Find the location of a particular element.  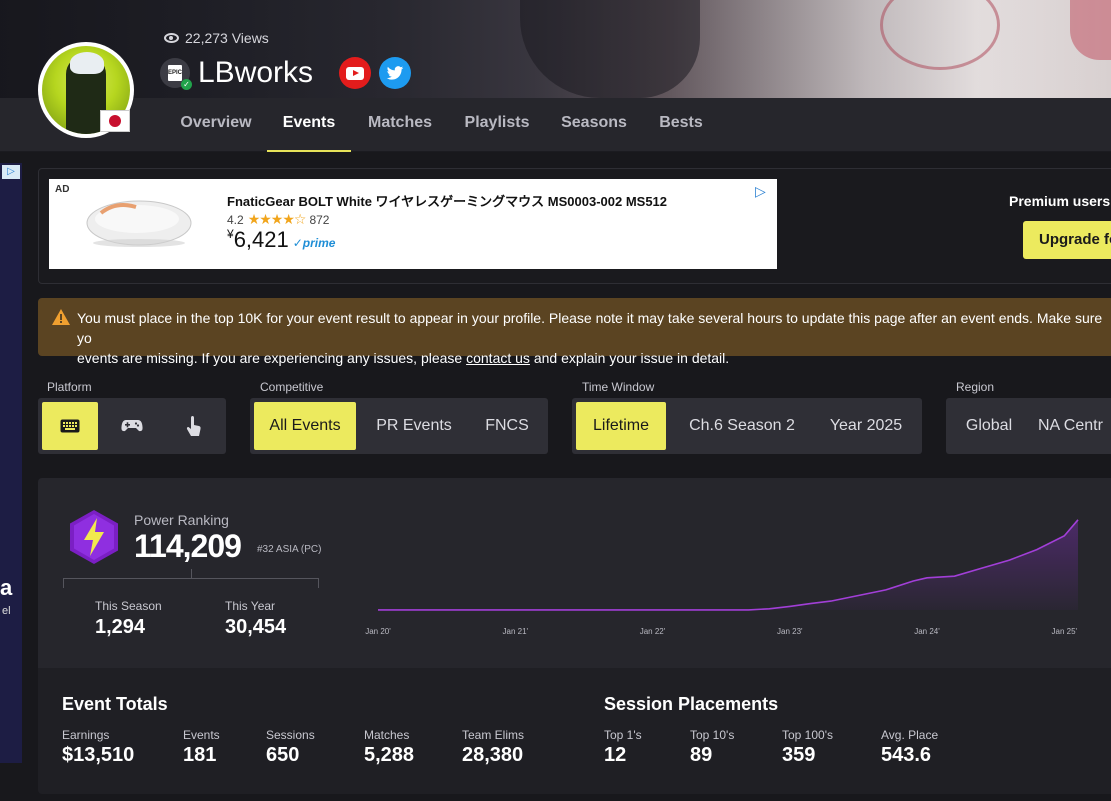

touch-icon is located at coordinates (193, 425).